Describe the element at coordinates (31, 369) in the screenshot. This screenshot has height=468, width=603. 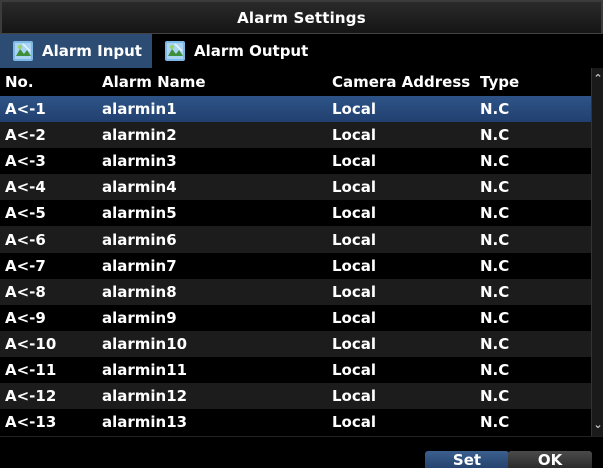
I see `cell-no: A<-11` at that location.